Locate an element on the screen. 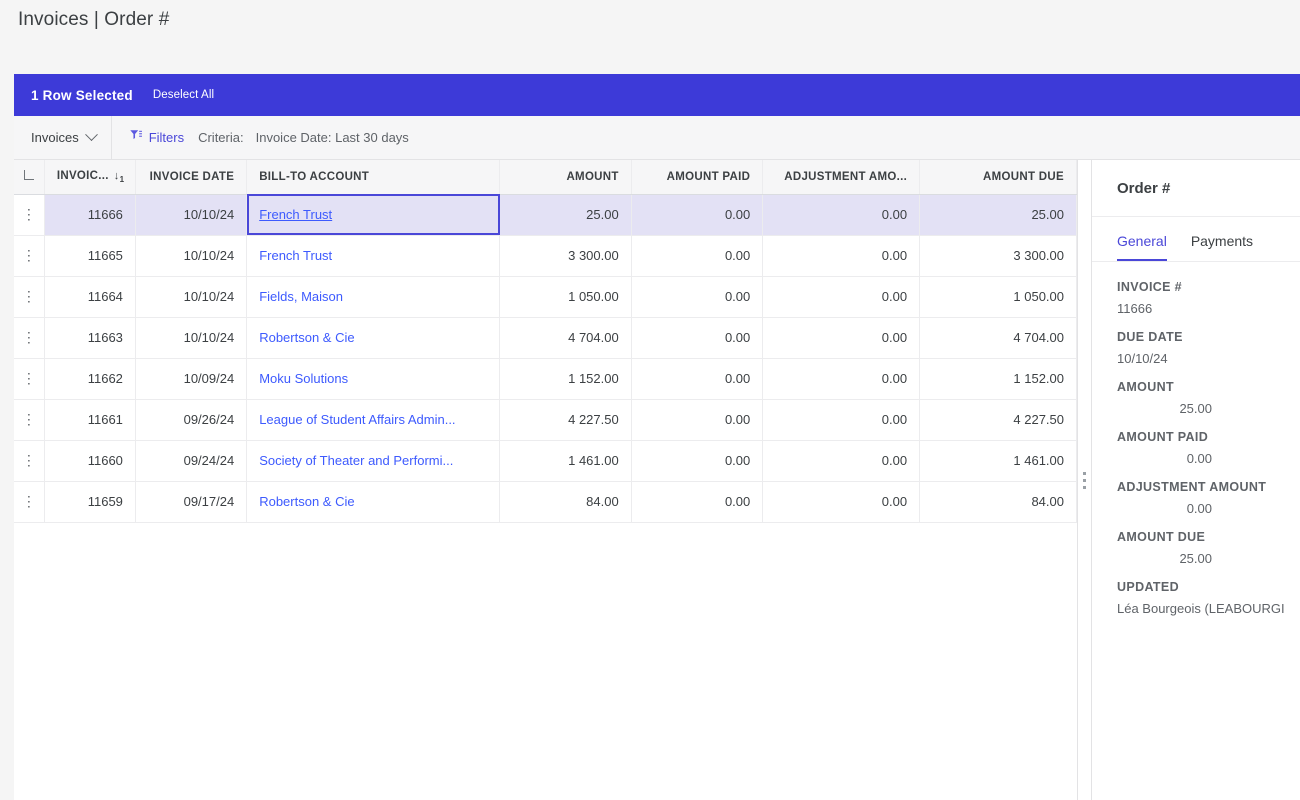 The image size is (1300, 800). detail-field-label: DUE DATE is located at coordinates (1150, 337).